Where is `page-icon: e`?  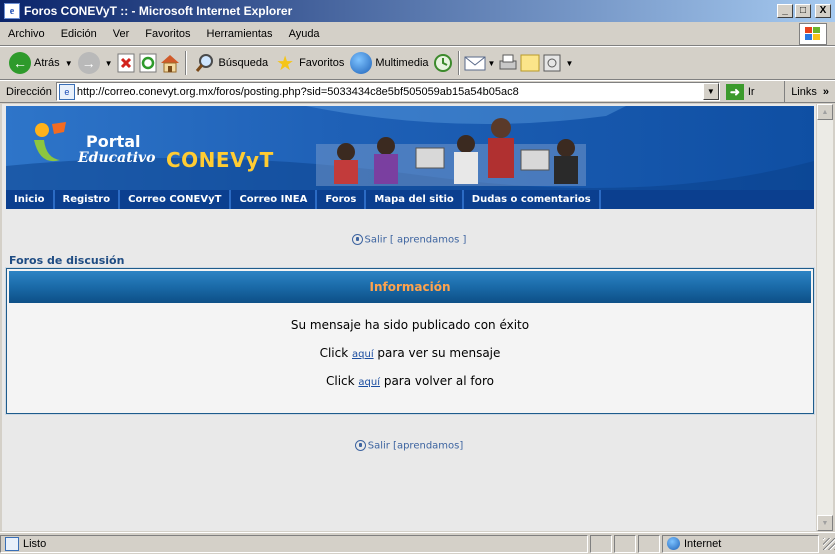
page-icon: e is located at coordinates (66, 91).